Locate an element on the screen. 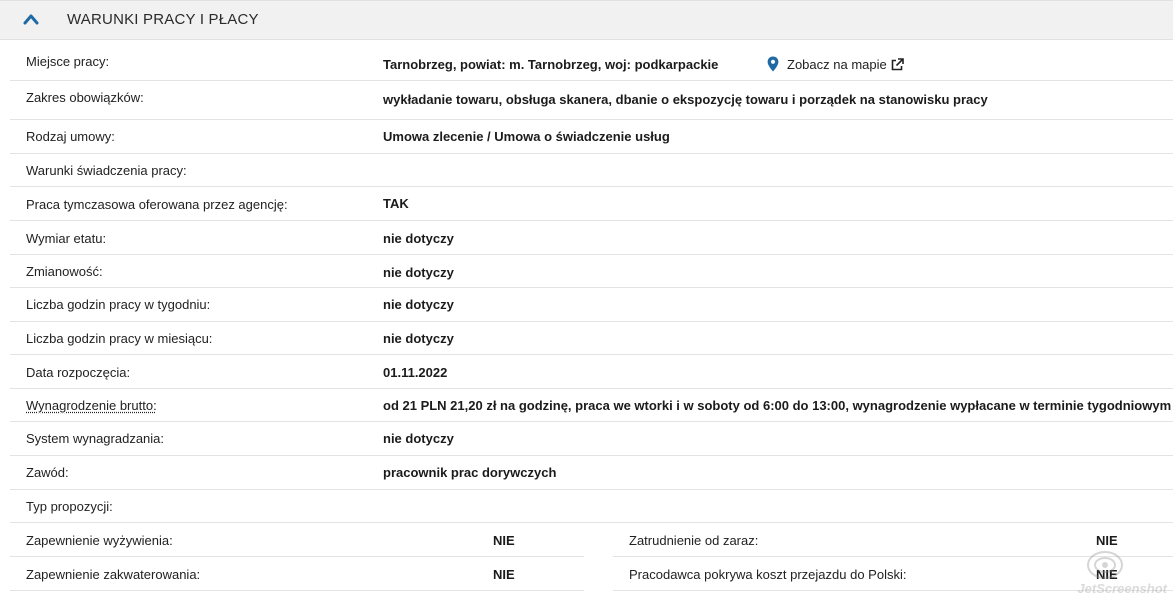 This screenshot has width=1173, height=602. row-housing: Zapewnienie zakwaterowania: NIE is located at coordinates (297, 574).